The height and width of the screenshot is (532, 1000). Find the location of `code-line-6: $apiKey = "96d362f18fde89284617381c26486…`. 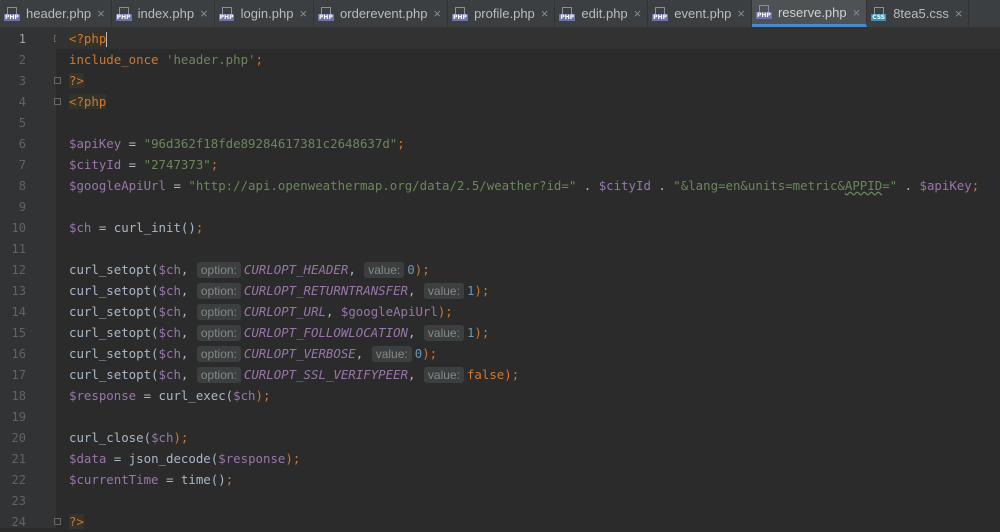

code-line-6: $apiKey = "96d362f18fde89284617381c26486… is located at coordinates (528, 143).